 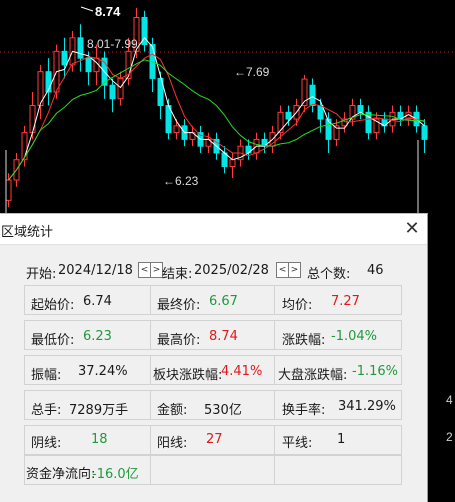 I want to click on start-label: 开始:, so click(x=41, y=274).